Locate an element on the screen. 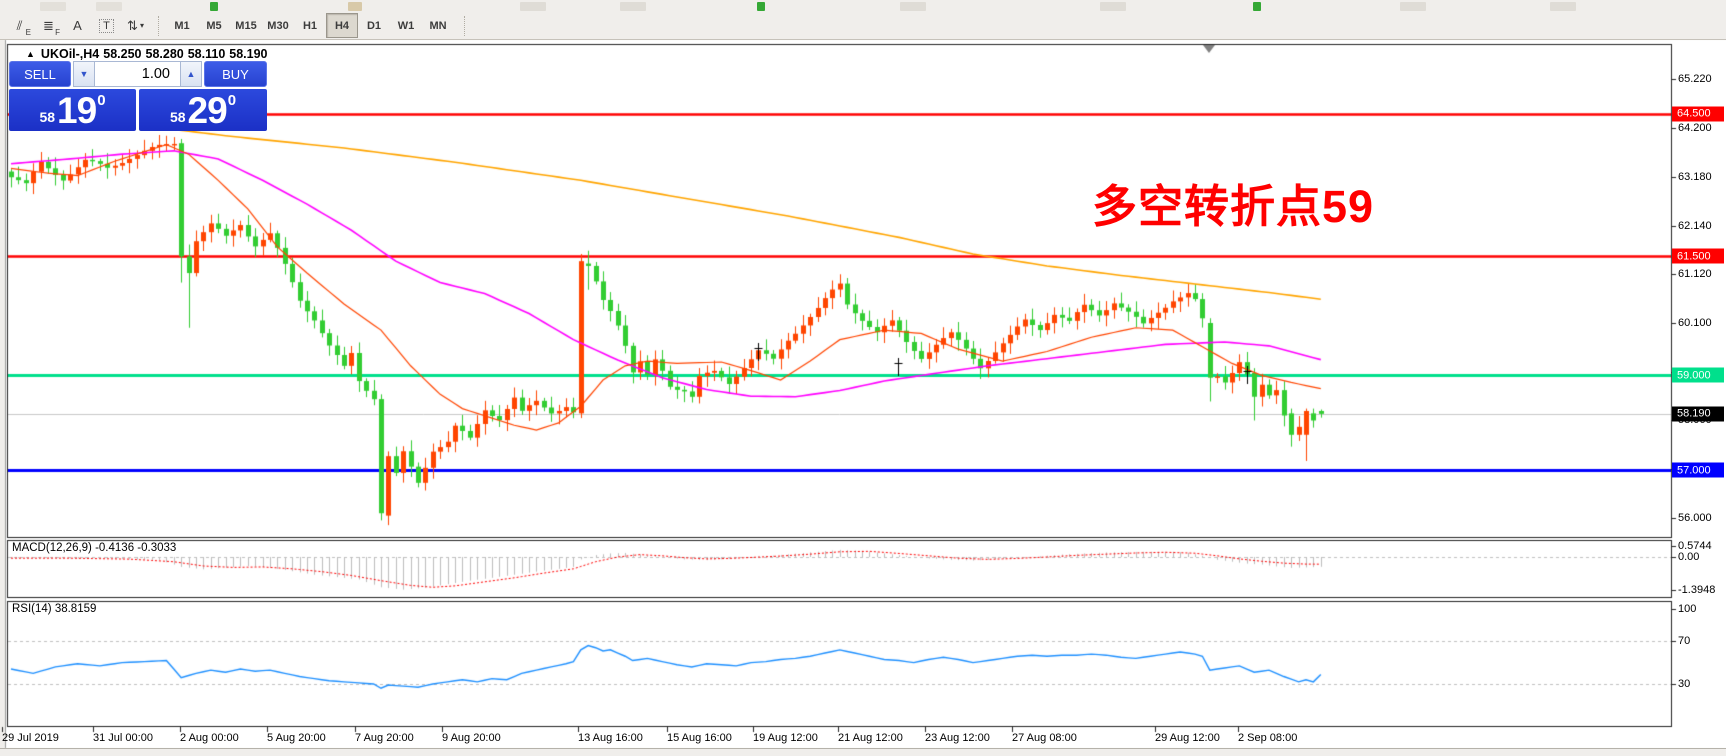  price-badge-57.000: 57.000 is located at coordinates (1698, 470).